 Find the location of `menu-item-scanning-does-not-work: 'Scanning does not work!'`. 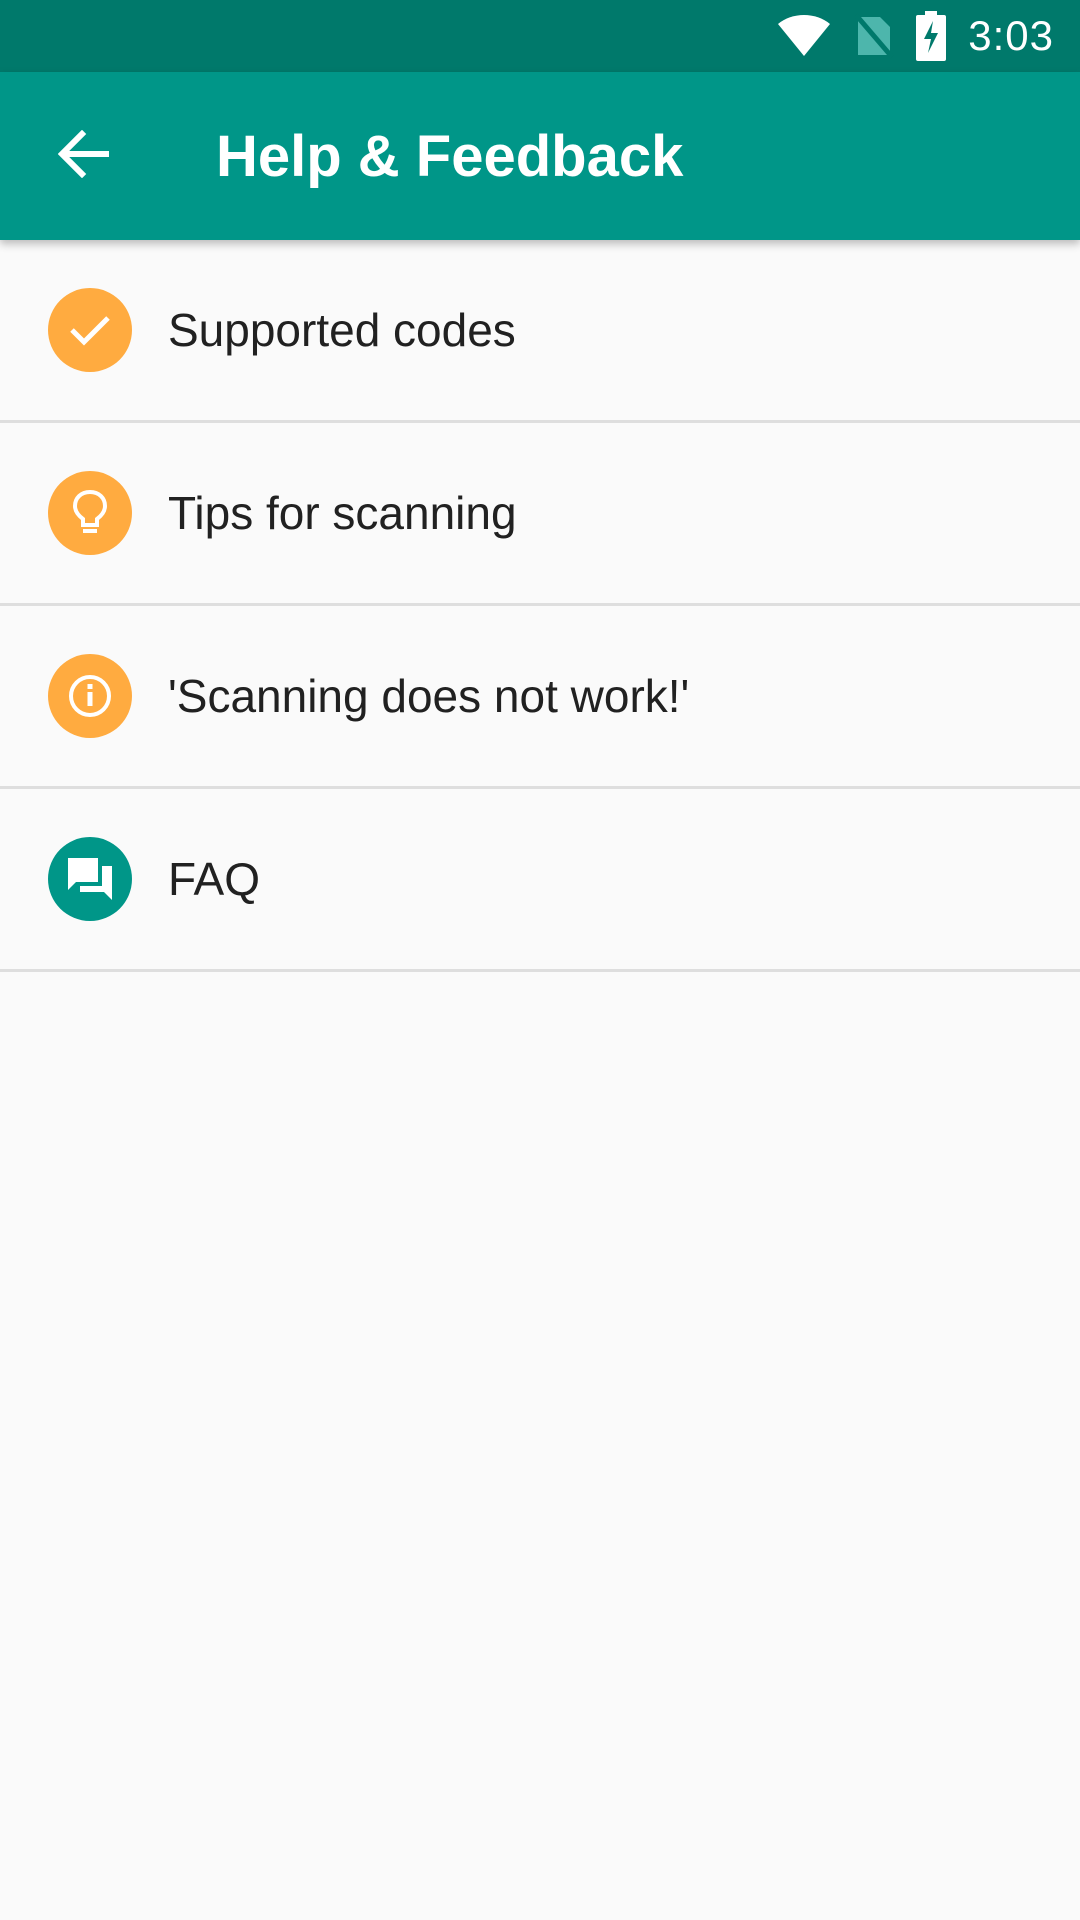

menu-item-scanning-does-not-work: 'Scanning does not work!' is located at coordinates (540, 697).